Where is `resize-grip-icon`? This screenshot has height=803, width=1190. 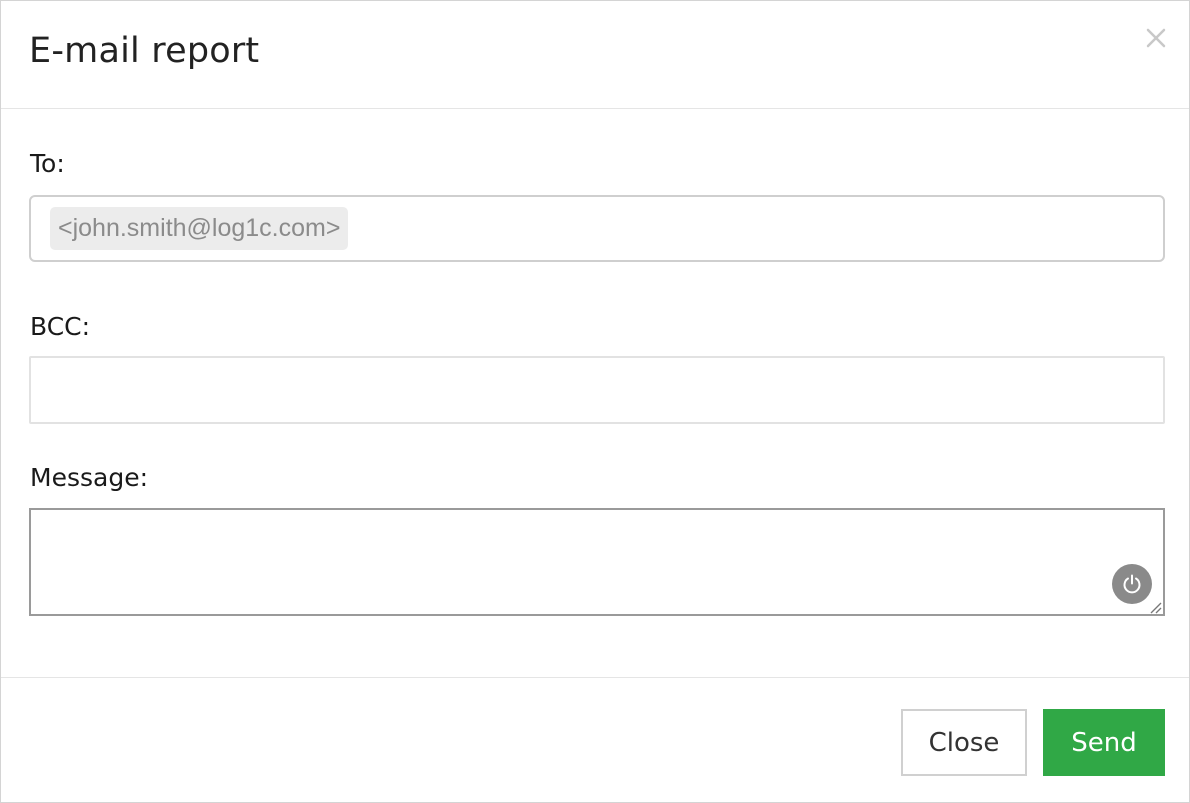
resize-grip-icon is located at coordinates (1155, 606).